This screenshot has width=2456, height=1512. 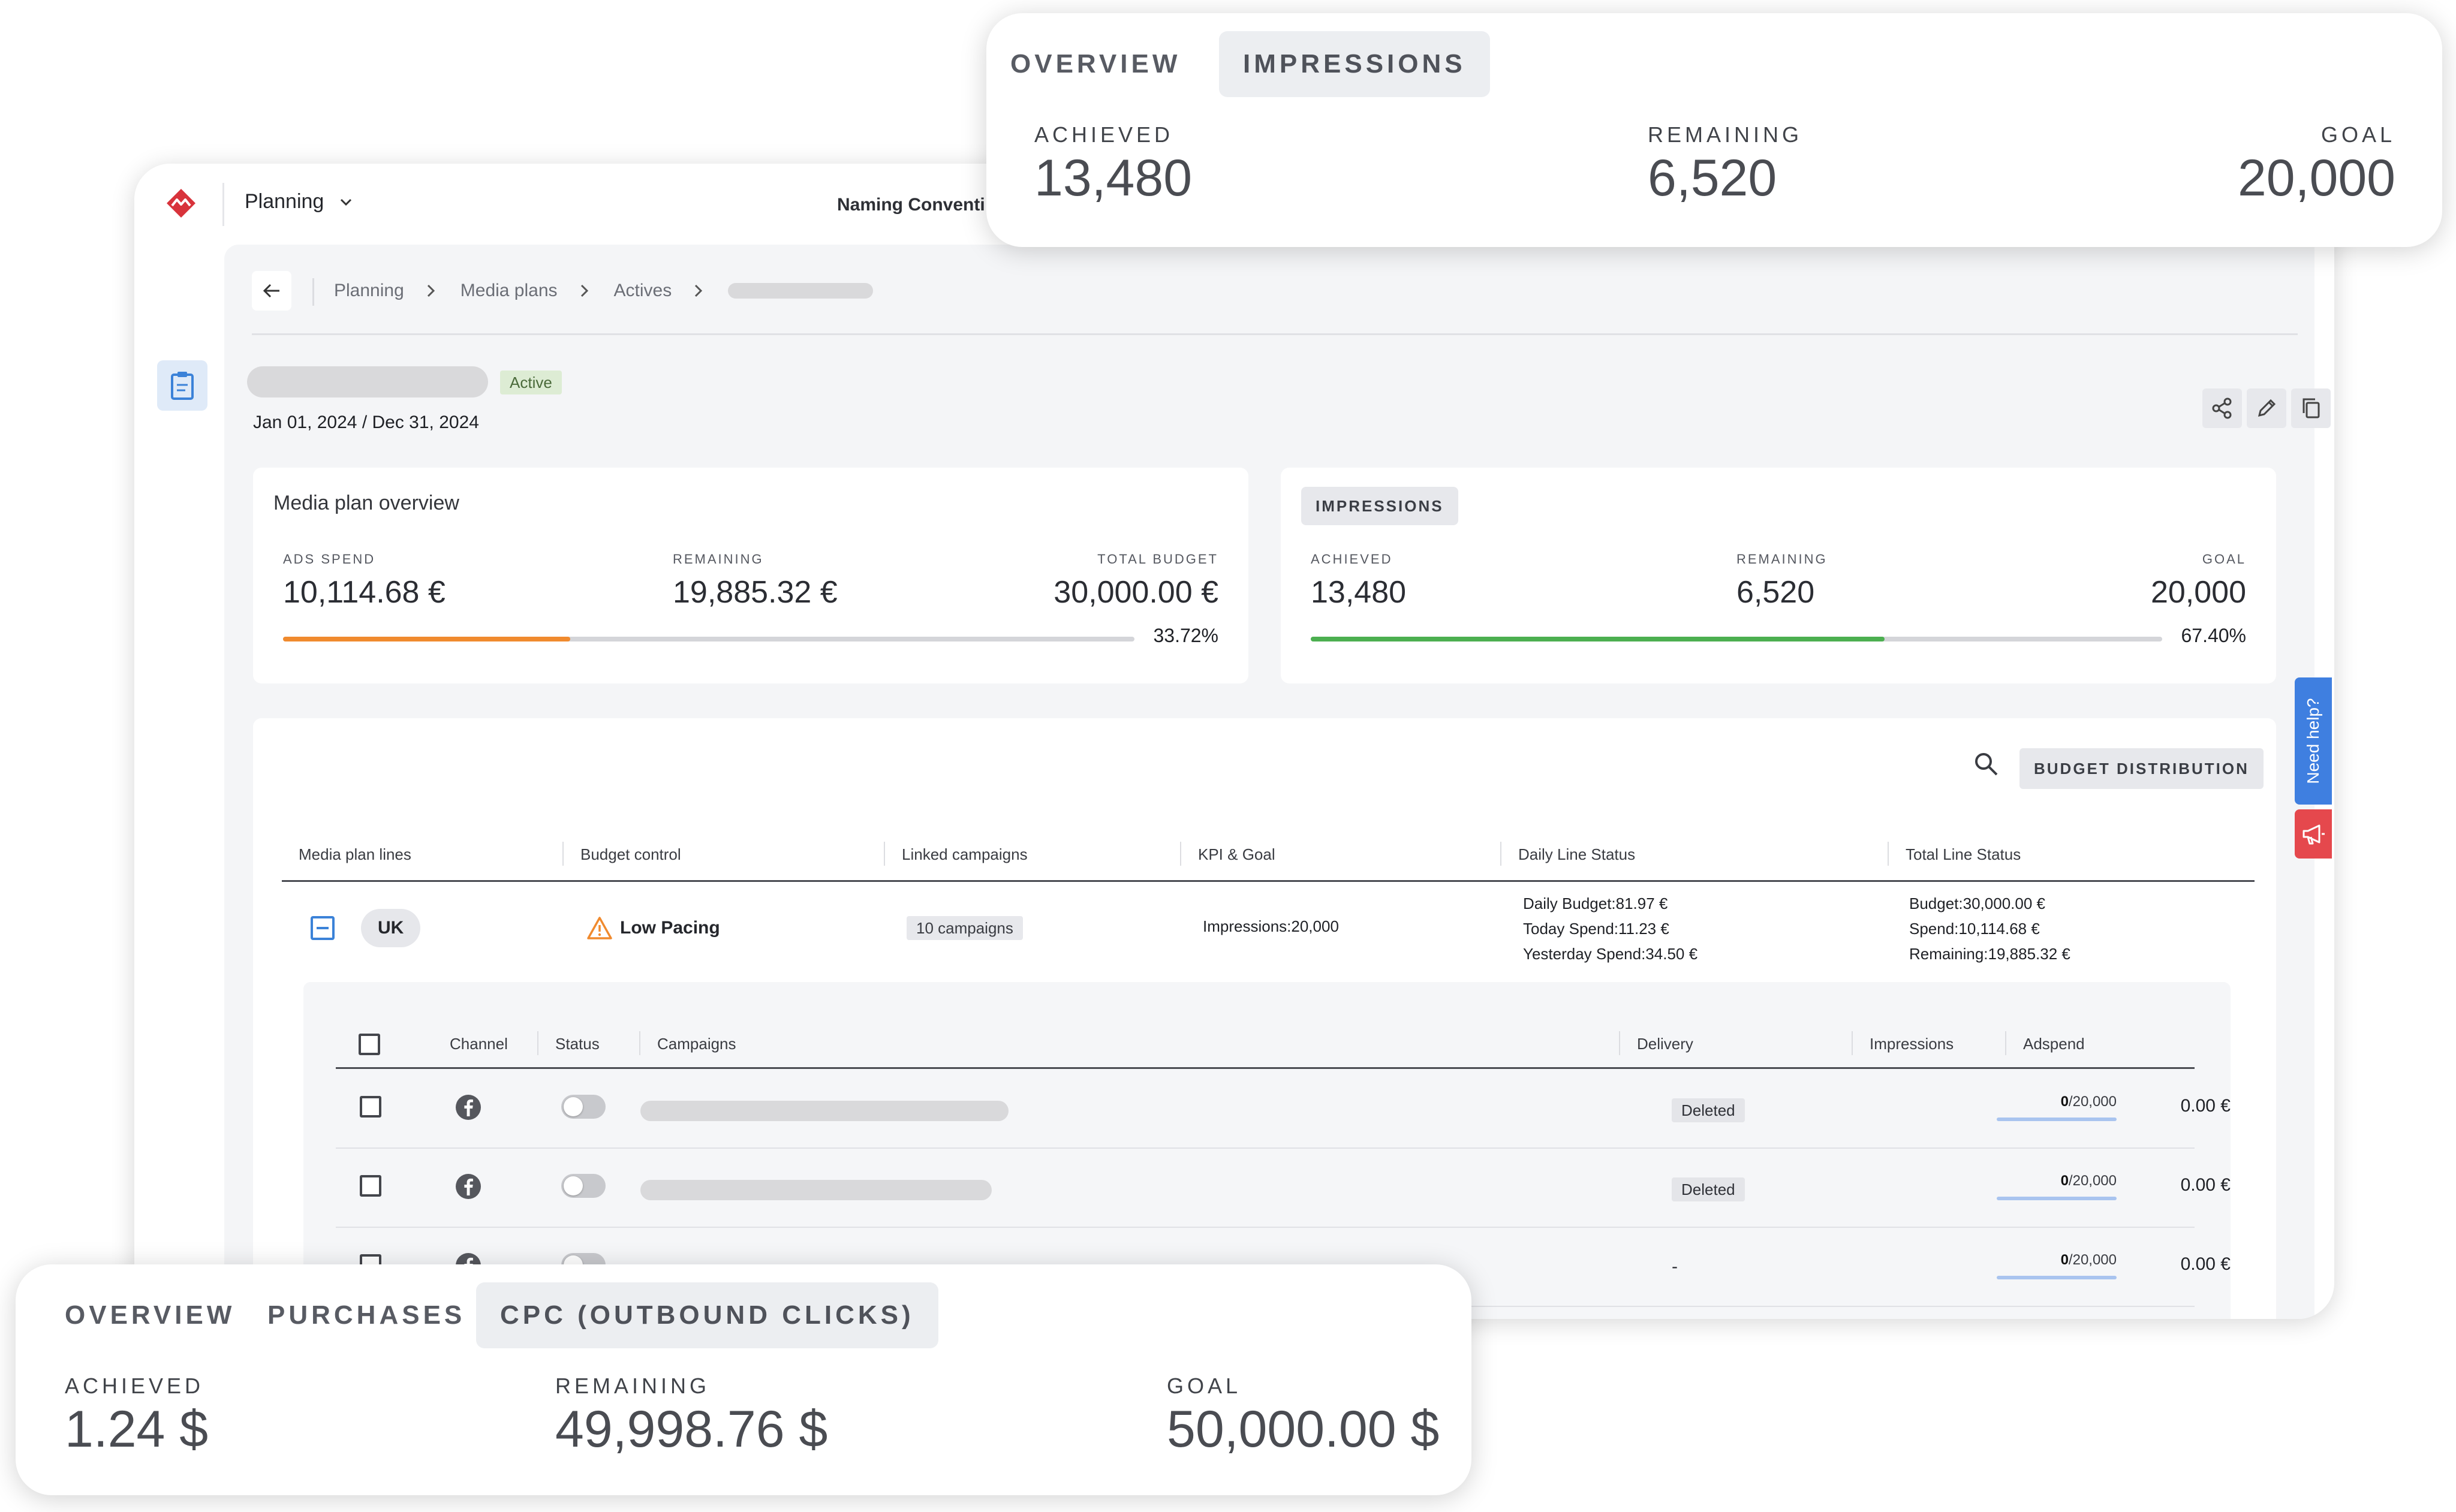 I want to click on goal-metric: GOAL 20,000, so click(x=2198, y=581).